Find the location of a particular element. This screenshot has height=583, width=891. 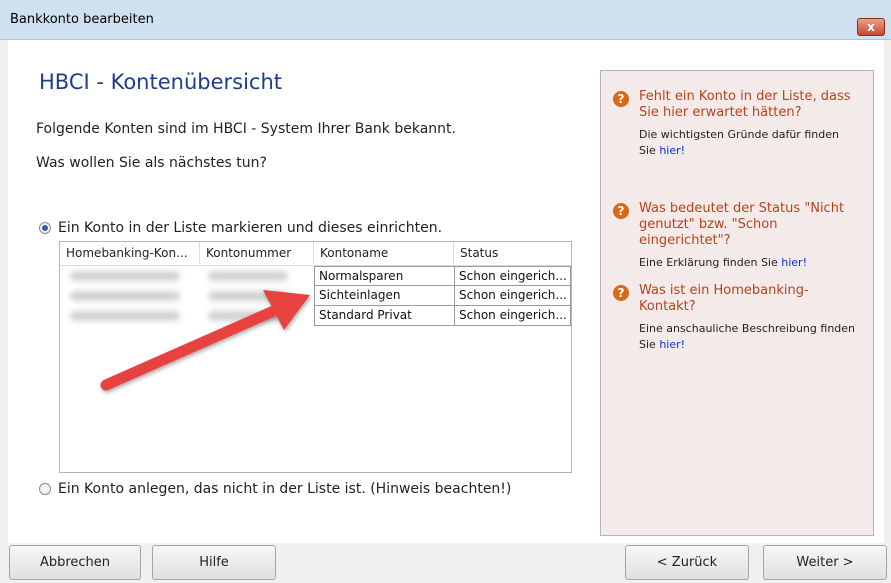

radio-create-new is located at coordinates (45, 489).